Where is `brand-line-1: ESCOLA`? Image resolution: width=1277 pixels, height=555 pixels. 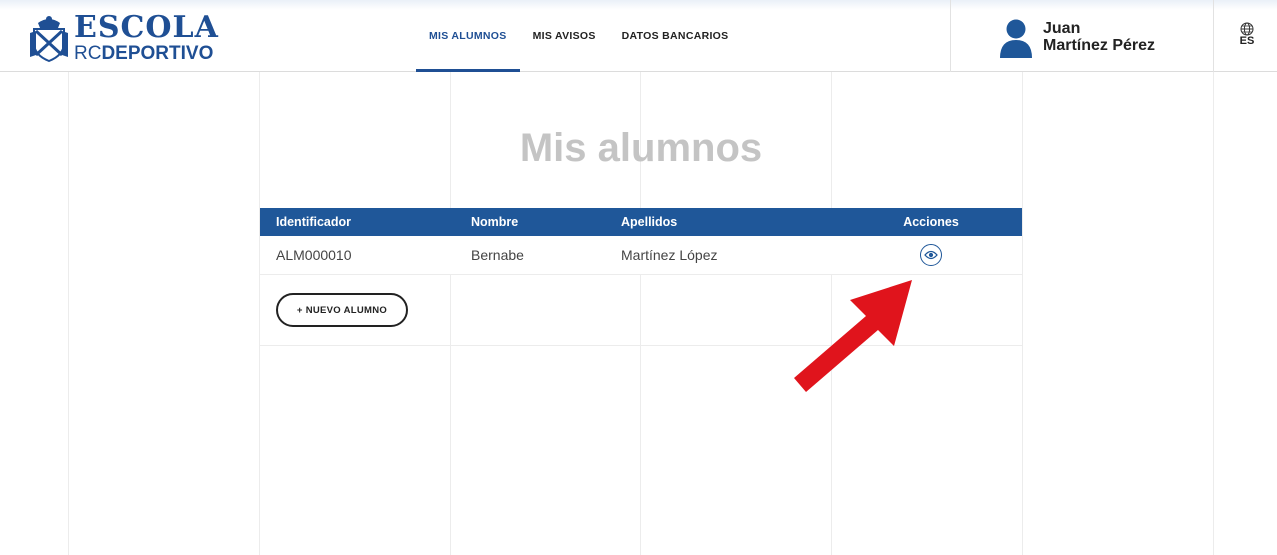
brand-line-1: ESCOLA is located at coordinates (146, 27).